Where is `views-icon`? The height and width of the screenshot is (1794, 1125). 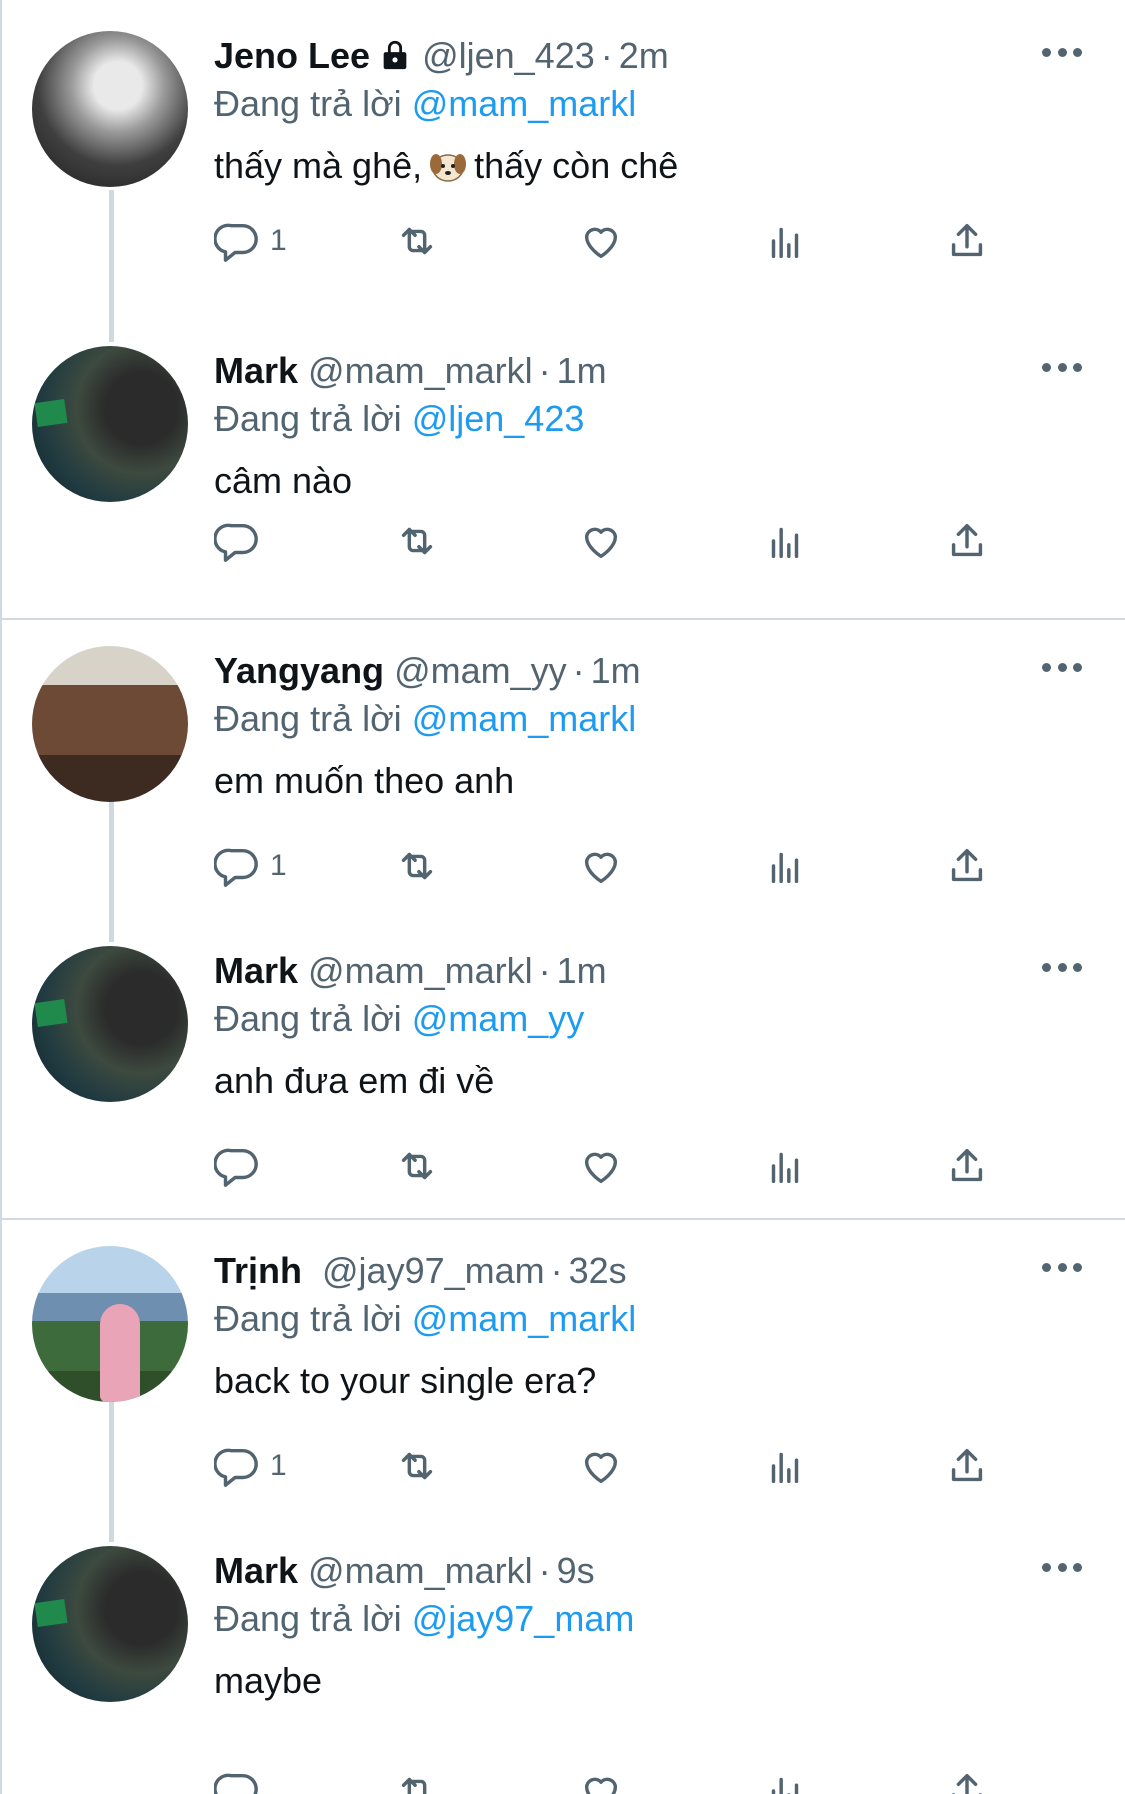 views-icon is located at coordinates (785, 1785).